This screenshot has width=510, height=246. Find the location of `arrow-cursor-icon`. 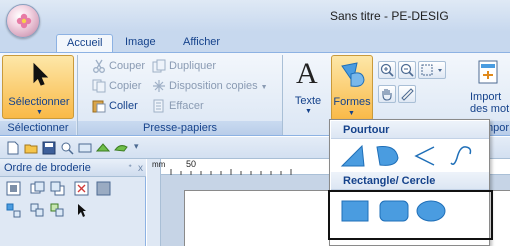

arrow-cursor-icon is located at coordinates (41, 74).